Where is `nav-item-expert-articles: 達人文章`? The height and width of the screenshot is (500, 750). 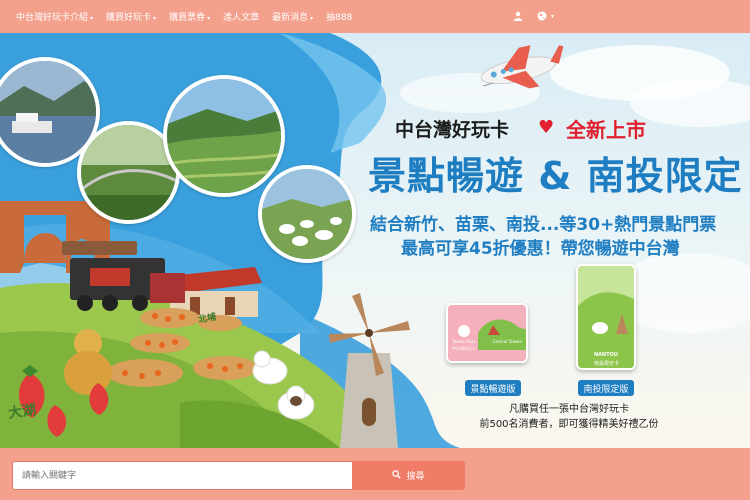
nav-item-expert-articles: 達人文章 is located at coordinates (241, 16).